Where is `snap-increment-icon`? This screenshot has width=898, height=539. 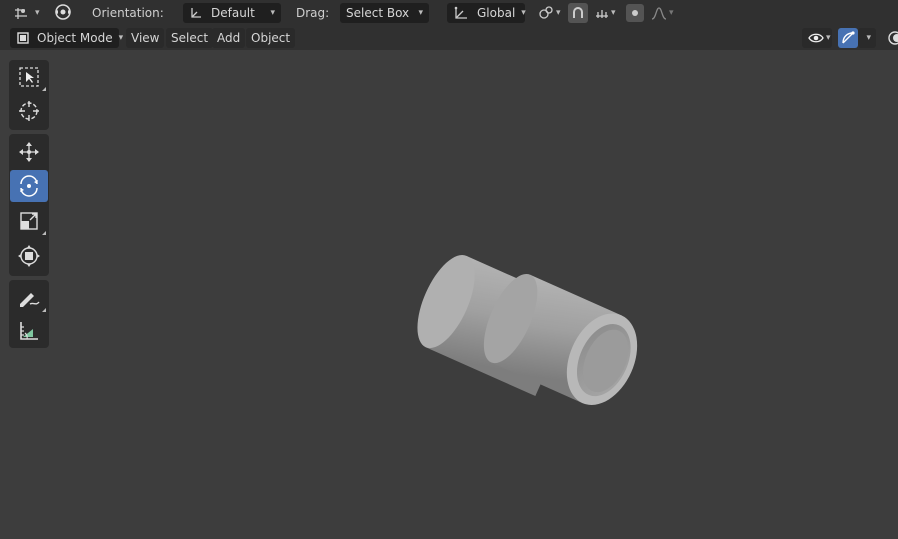 snap-increment-icon is located at coordinates (602, 13).